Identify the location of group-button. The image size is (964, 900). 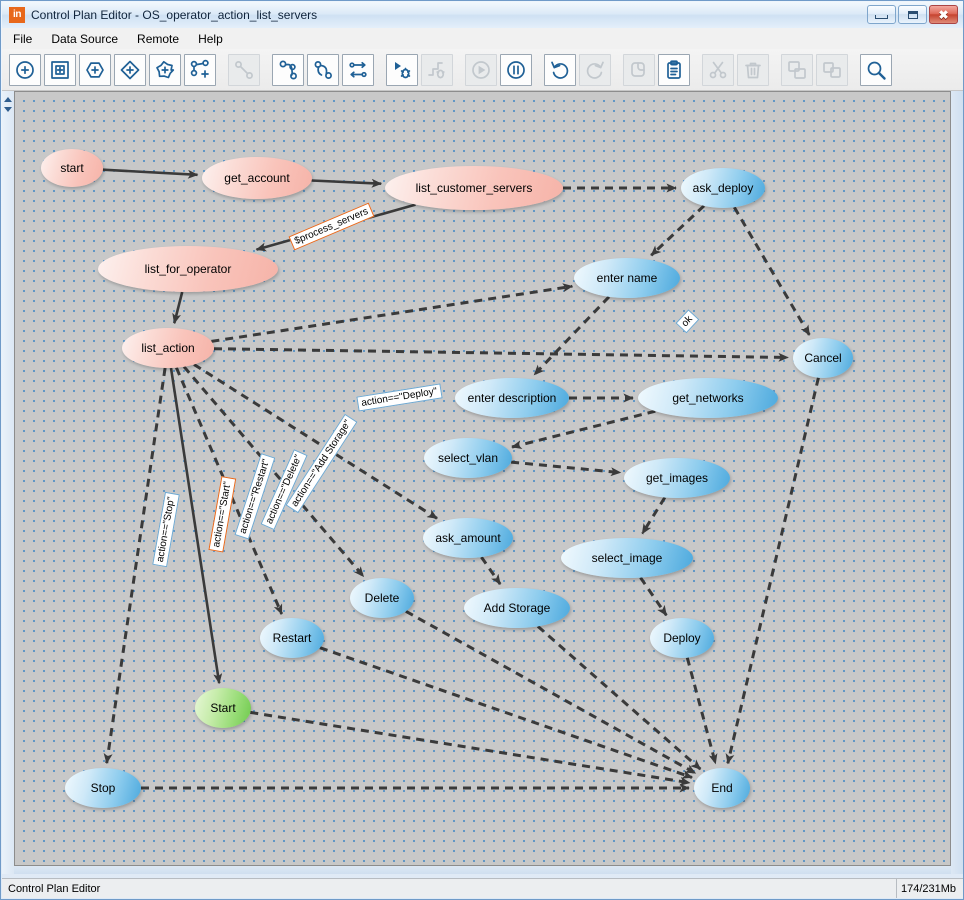
(797, 69).